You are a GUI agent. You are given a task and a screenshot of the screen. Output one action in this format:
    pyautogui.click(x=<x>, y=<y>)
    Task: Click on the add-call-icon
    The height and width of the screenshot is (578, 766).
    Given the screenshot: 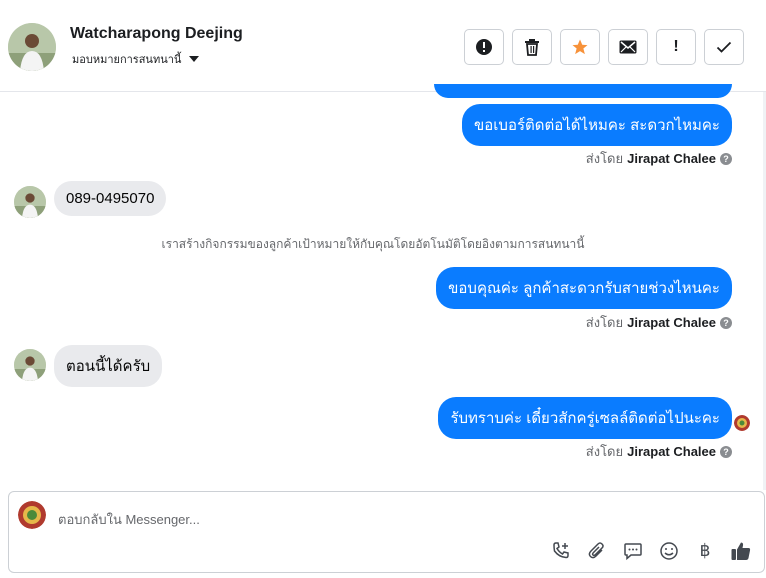 What is the action you would take?
    pyautogui.click(x=561, y=550)
    